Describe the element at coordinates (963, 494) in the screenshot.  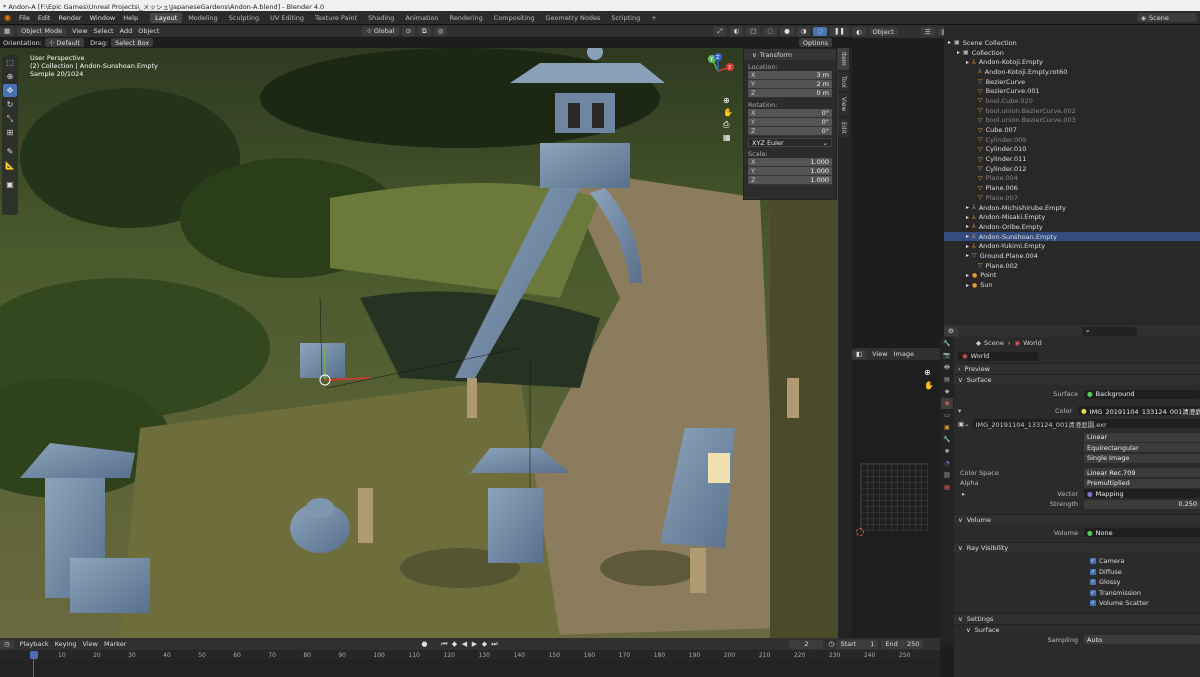
I see `expand-chevron-icon: ▸` at that location.